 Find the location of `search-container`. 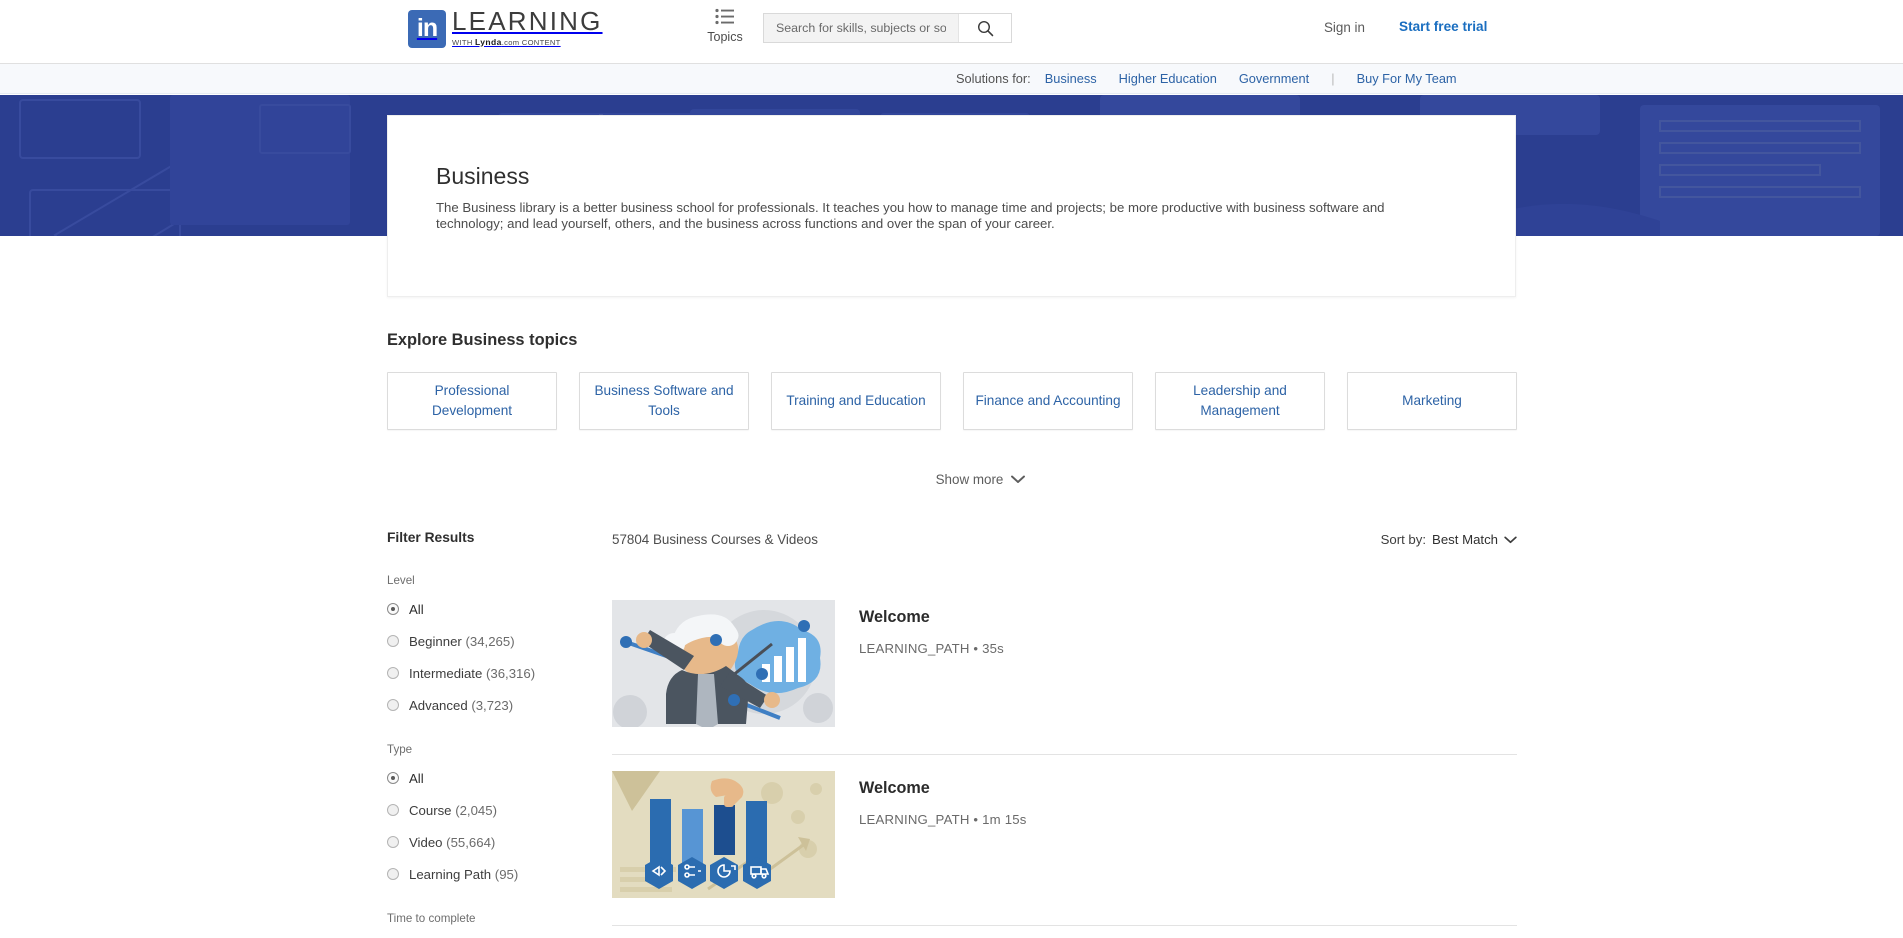

search-container is located at coordinates (887, 28).